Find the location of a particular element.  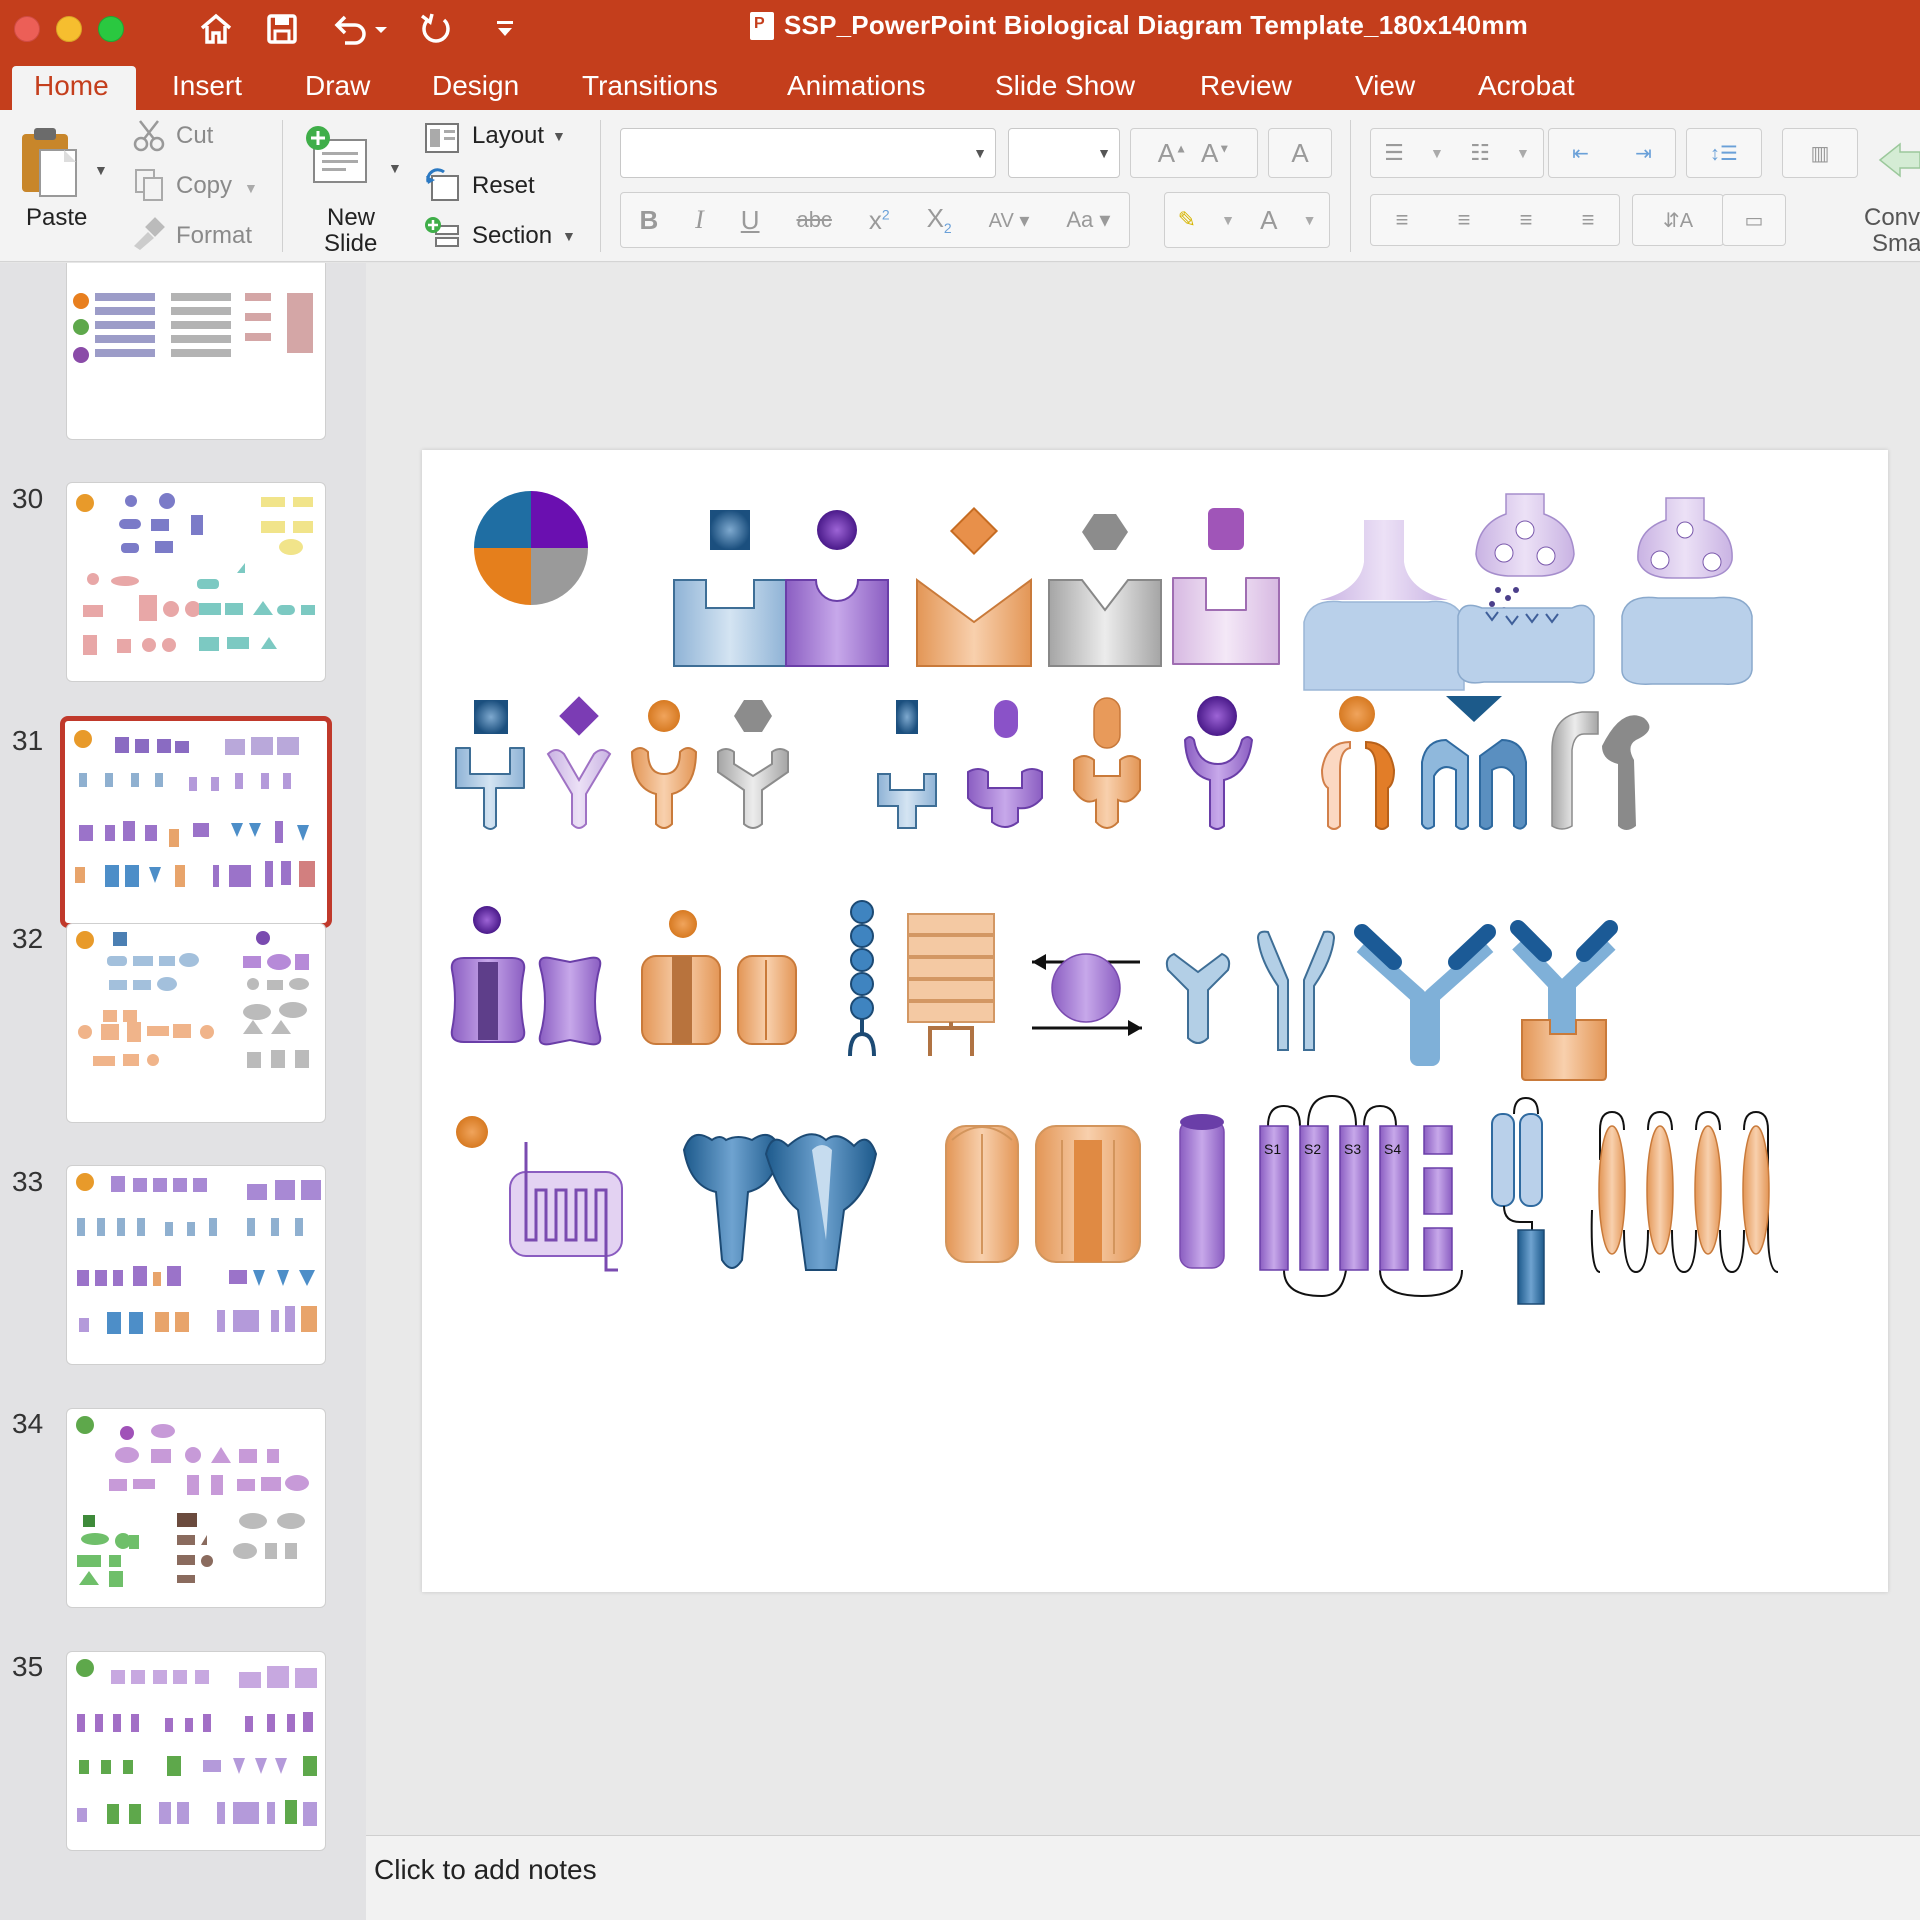

clipboard-icon is located at coordinates (49, 162).